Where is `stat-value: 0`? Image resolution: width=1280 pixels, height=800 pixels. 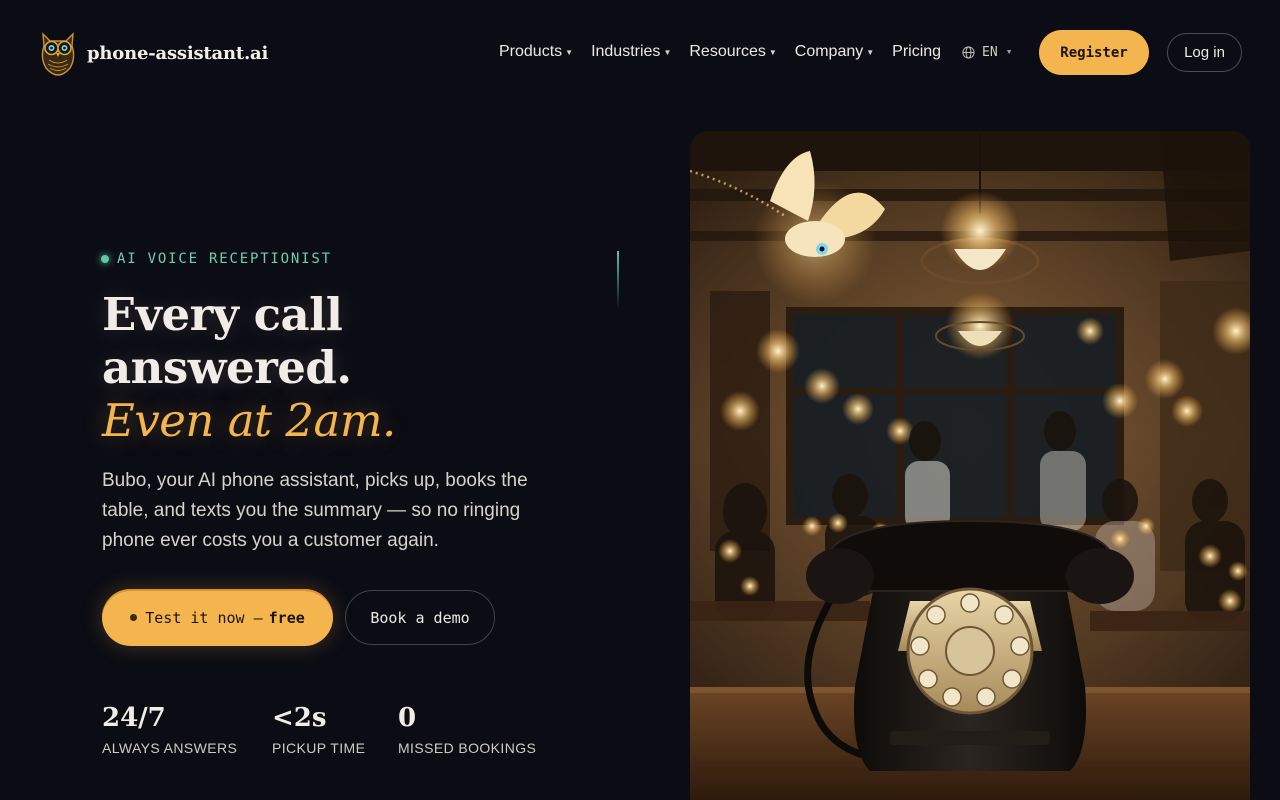
stat-value: 0 is located at coordinates (407, 718).